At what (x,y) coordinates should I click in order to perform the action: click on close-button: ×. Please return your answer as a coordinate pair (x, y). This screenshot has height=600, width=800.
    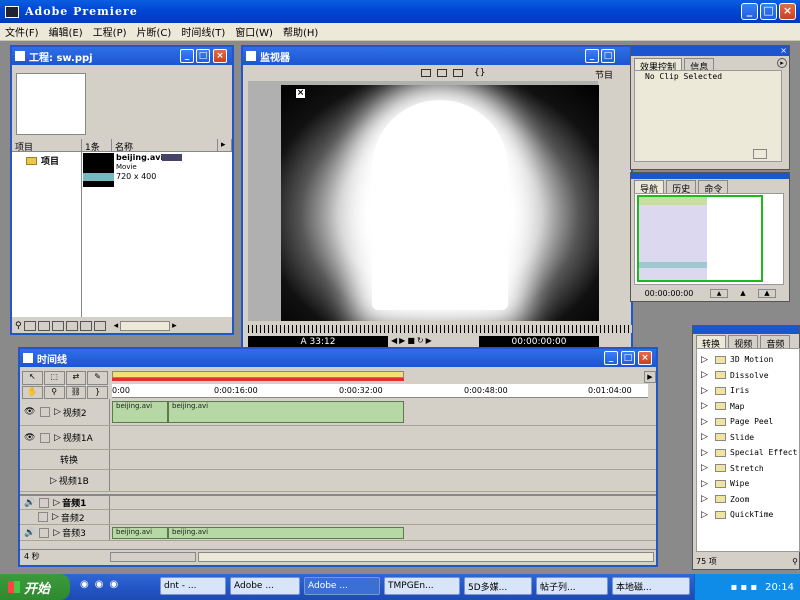
    Looking at the image, I should click on (787, 11).